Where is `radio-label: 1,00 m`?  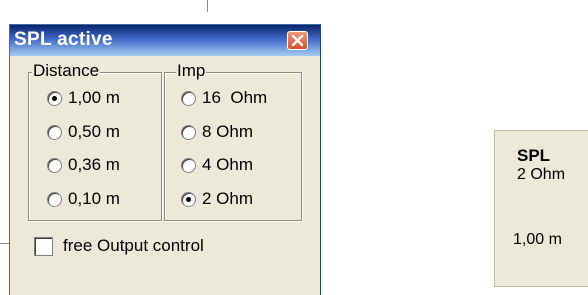
radio-label: 1,00 m is located at coordinates (94, 97).